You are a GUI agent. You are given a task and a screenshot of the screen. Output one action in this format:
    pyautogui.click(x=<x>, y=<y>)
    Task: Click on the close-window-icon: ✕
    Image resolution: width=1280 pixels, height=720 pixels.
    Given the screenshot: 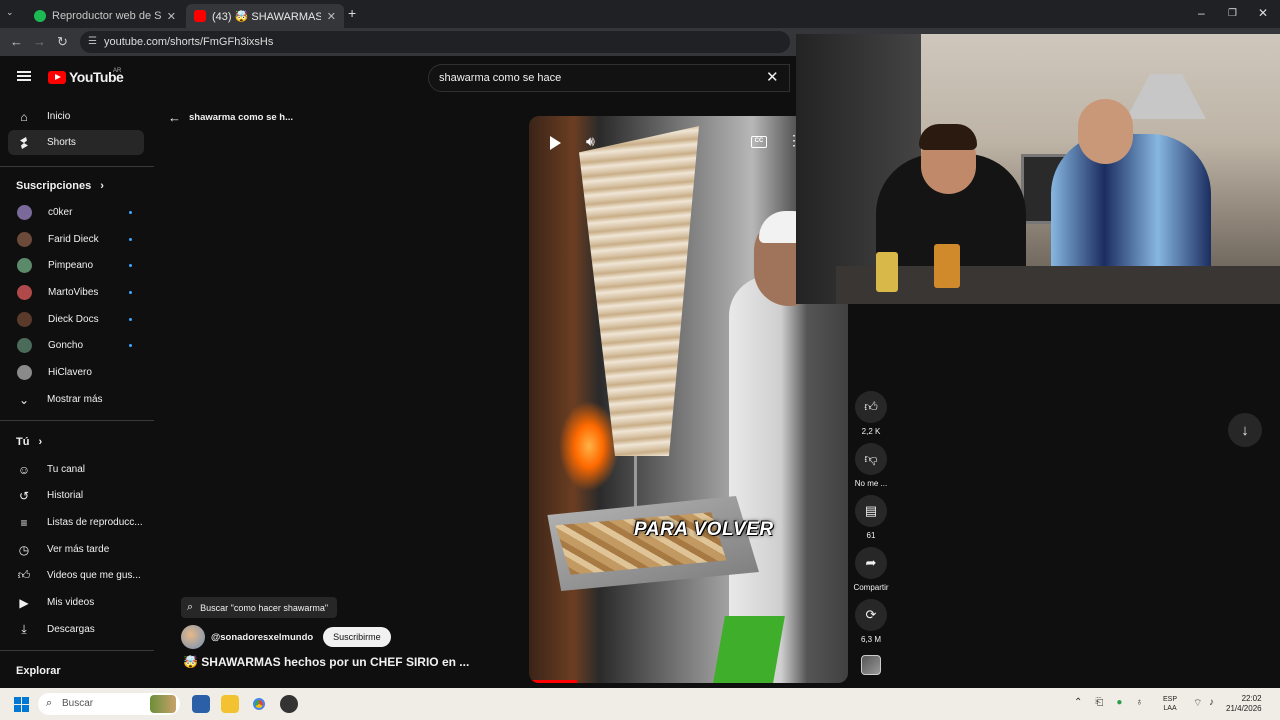 What is the action you would take?
    pyautogui.click(x=1263, y=13)
    